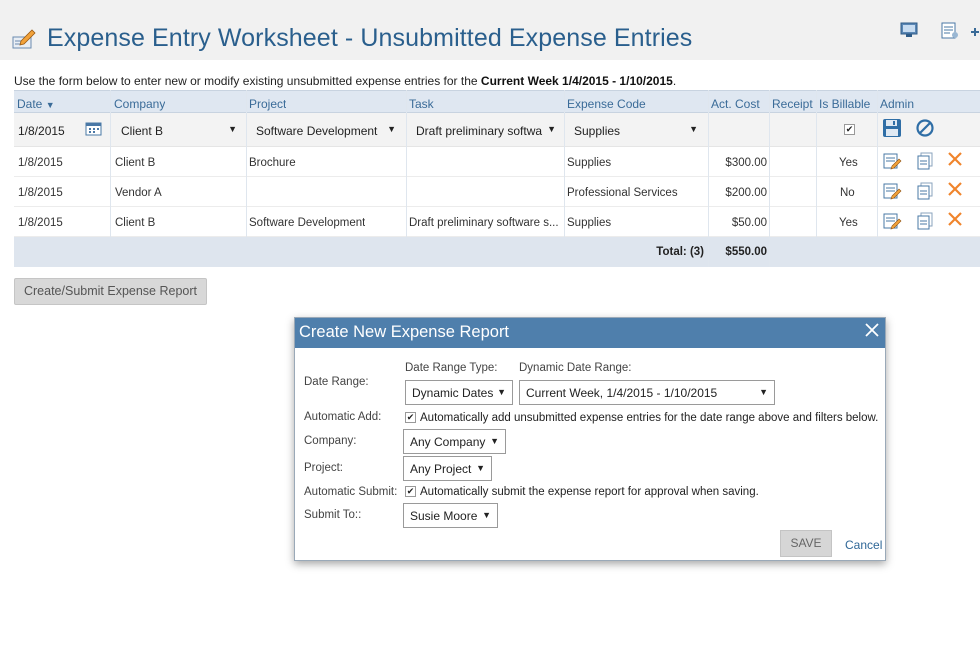 Image resolution: width=980 pixels, height=650 pixels. Describe the element at coordinates (647, 392) in the screenshot. I see `dynamic-date-range-select: Current Week, 1/4/2015 - 1/10/2015 ▼` at that location.